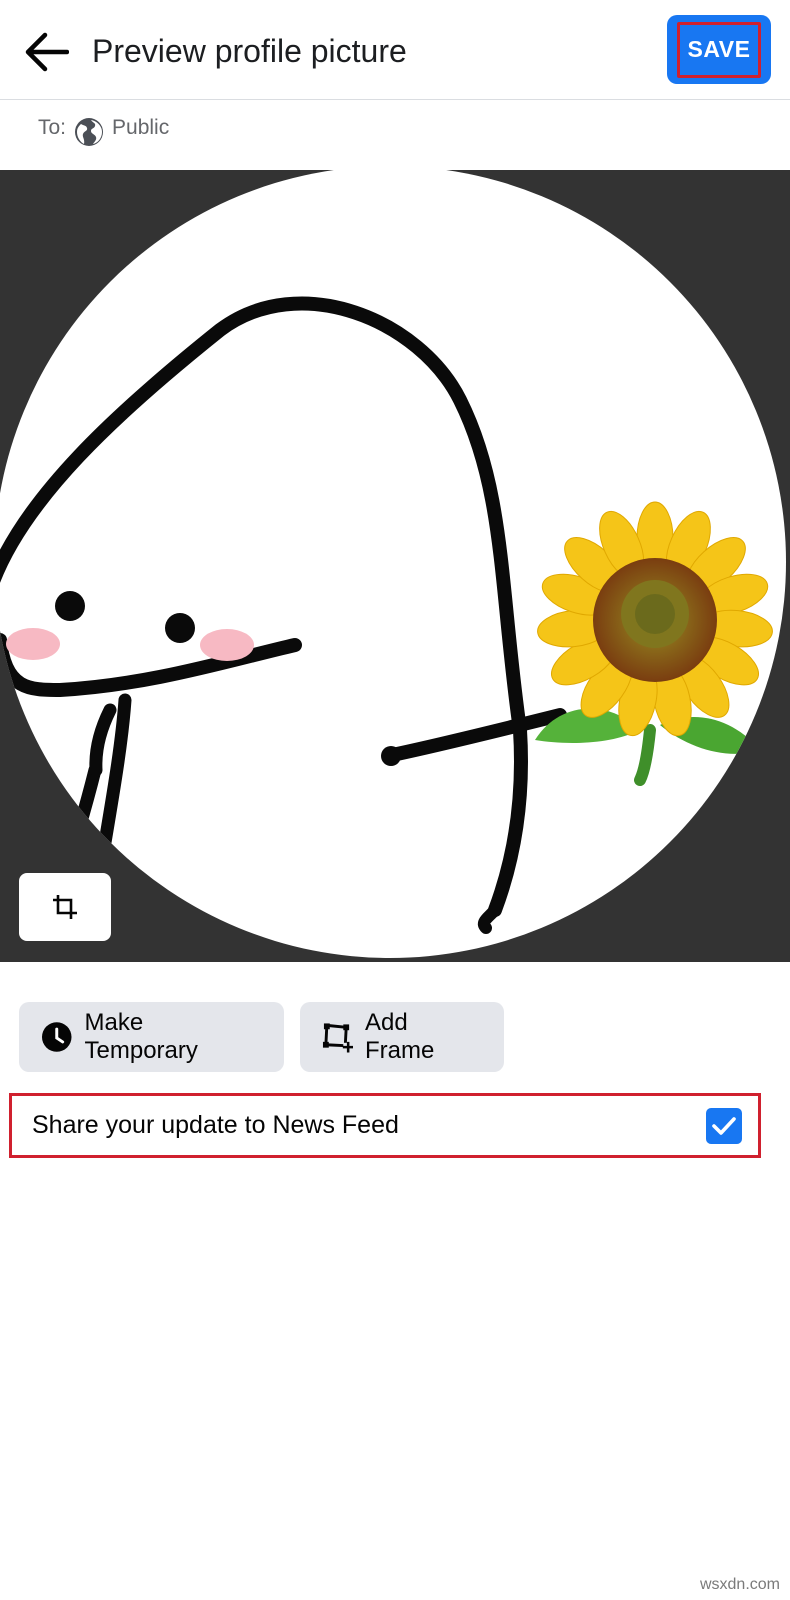 The width and height of the screenshot is (790, 1600). Describe the element at coordinates (141, 1036) in the screenshot. I see `make-temporary-label: Make Temporary` at that location.